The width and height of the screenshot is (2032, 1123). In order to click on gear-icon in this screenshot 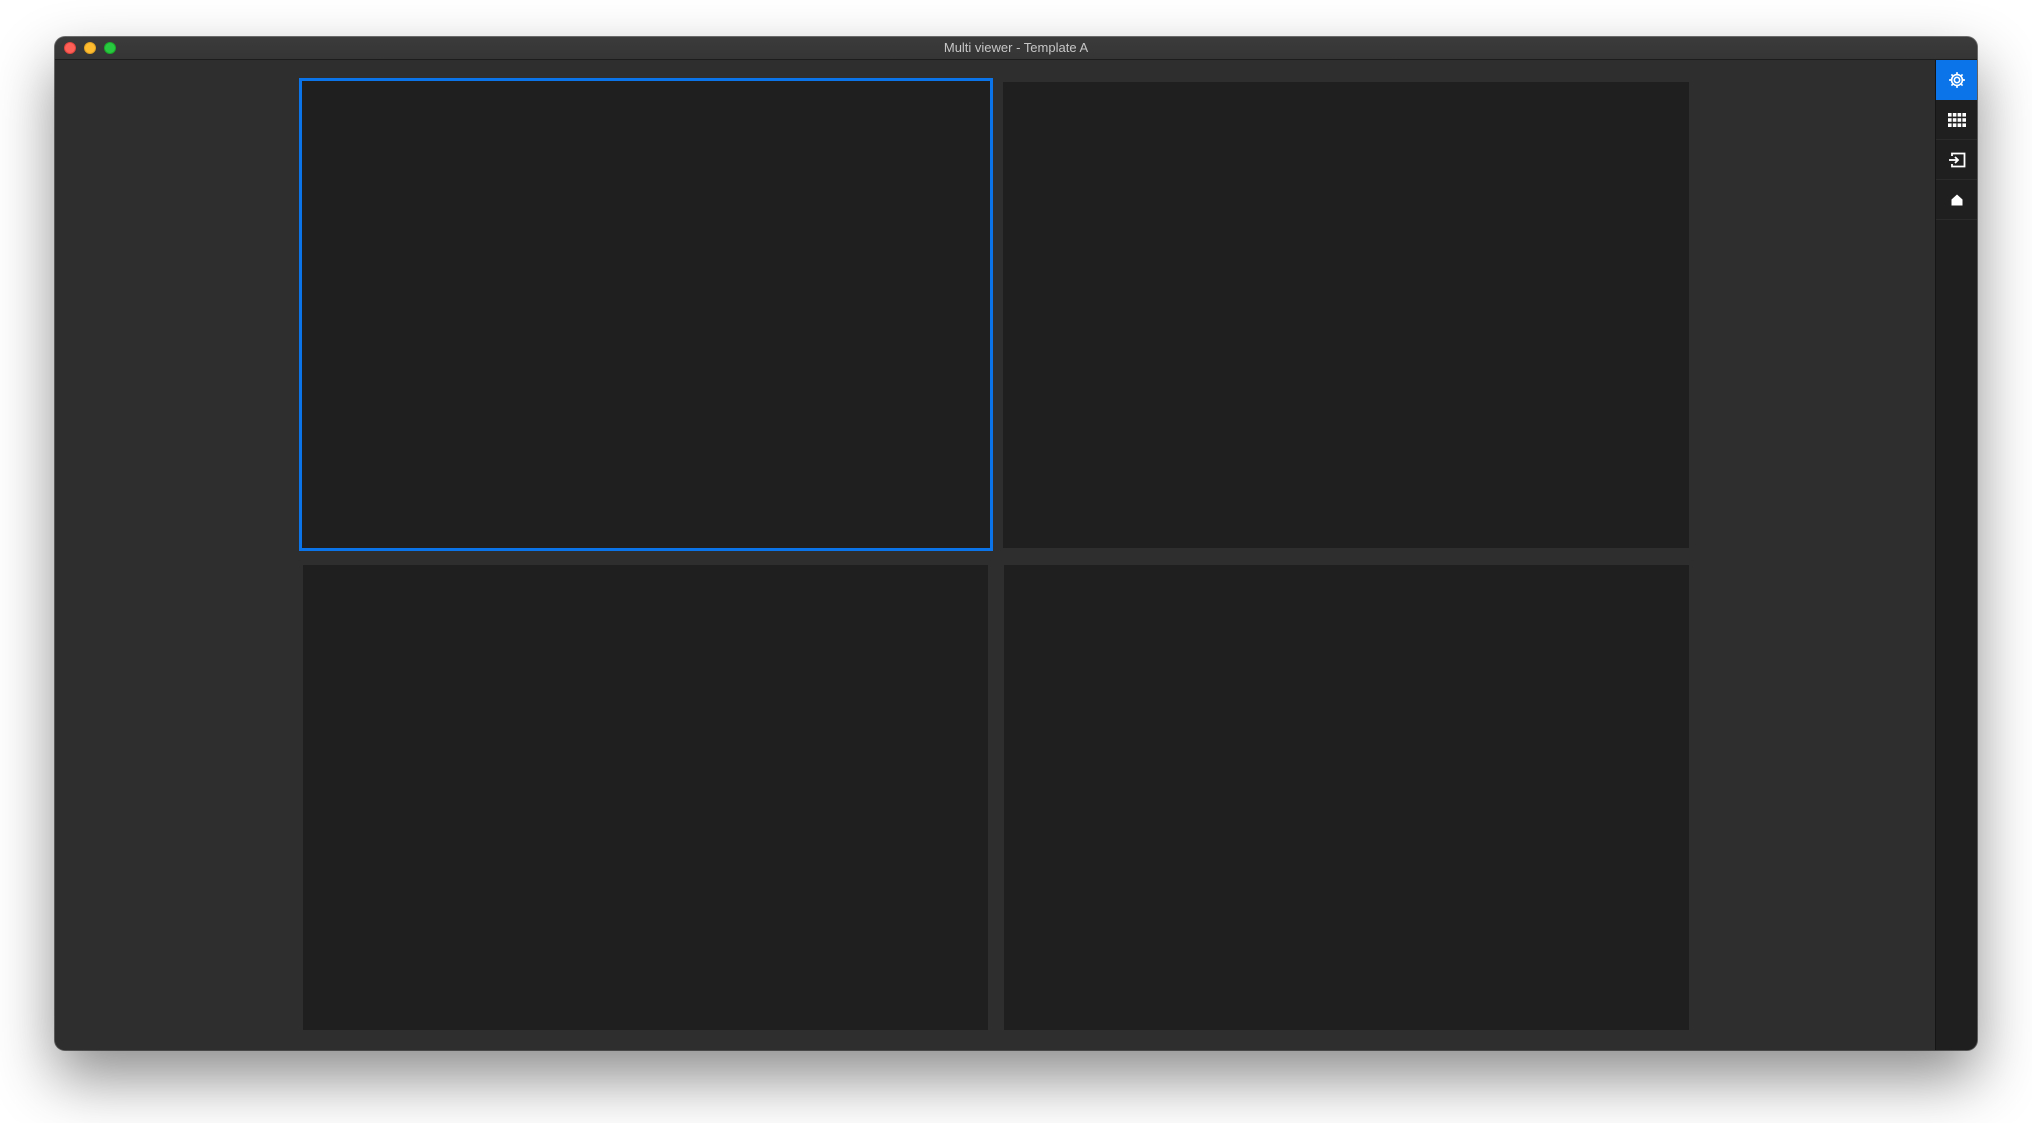, I will do `click(1956, 79)`.